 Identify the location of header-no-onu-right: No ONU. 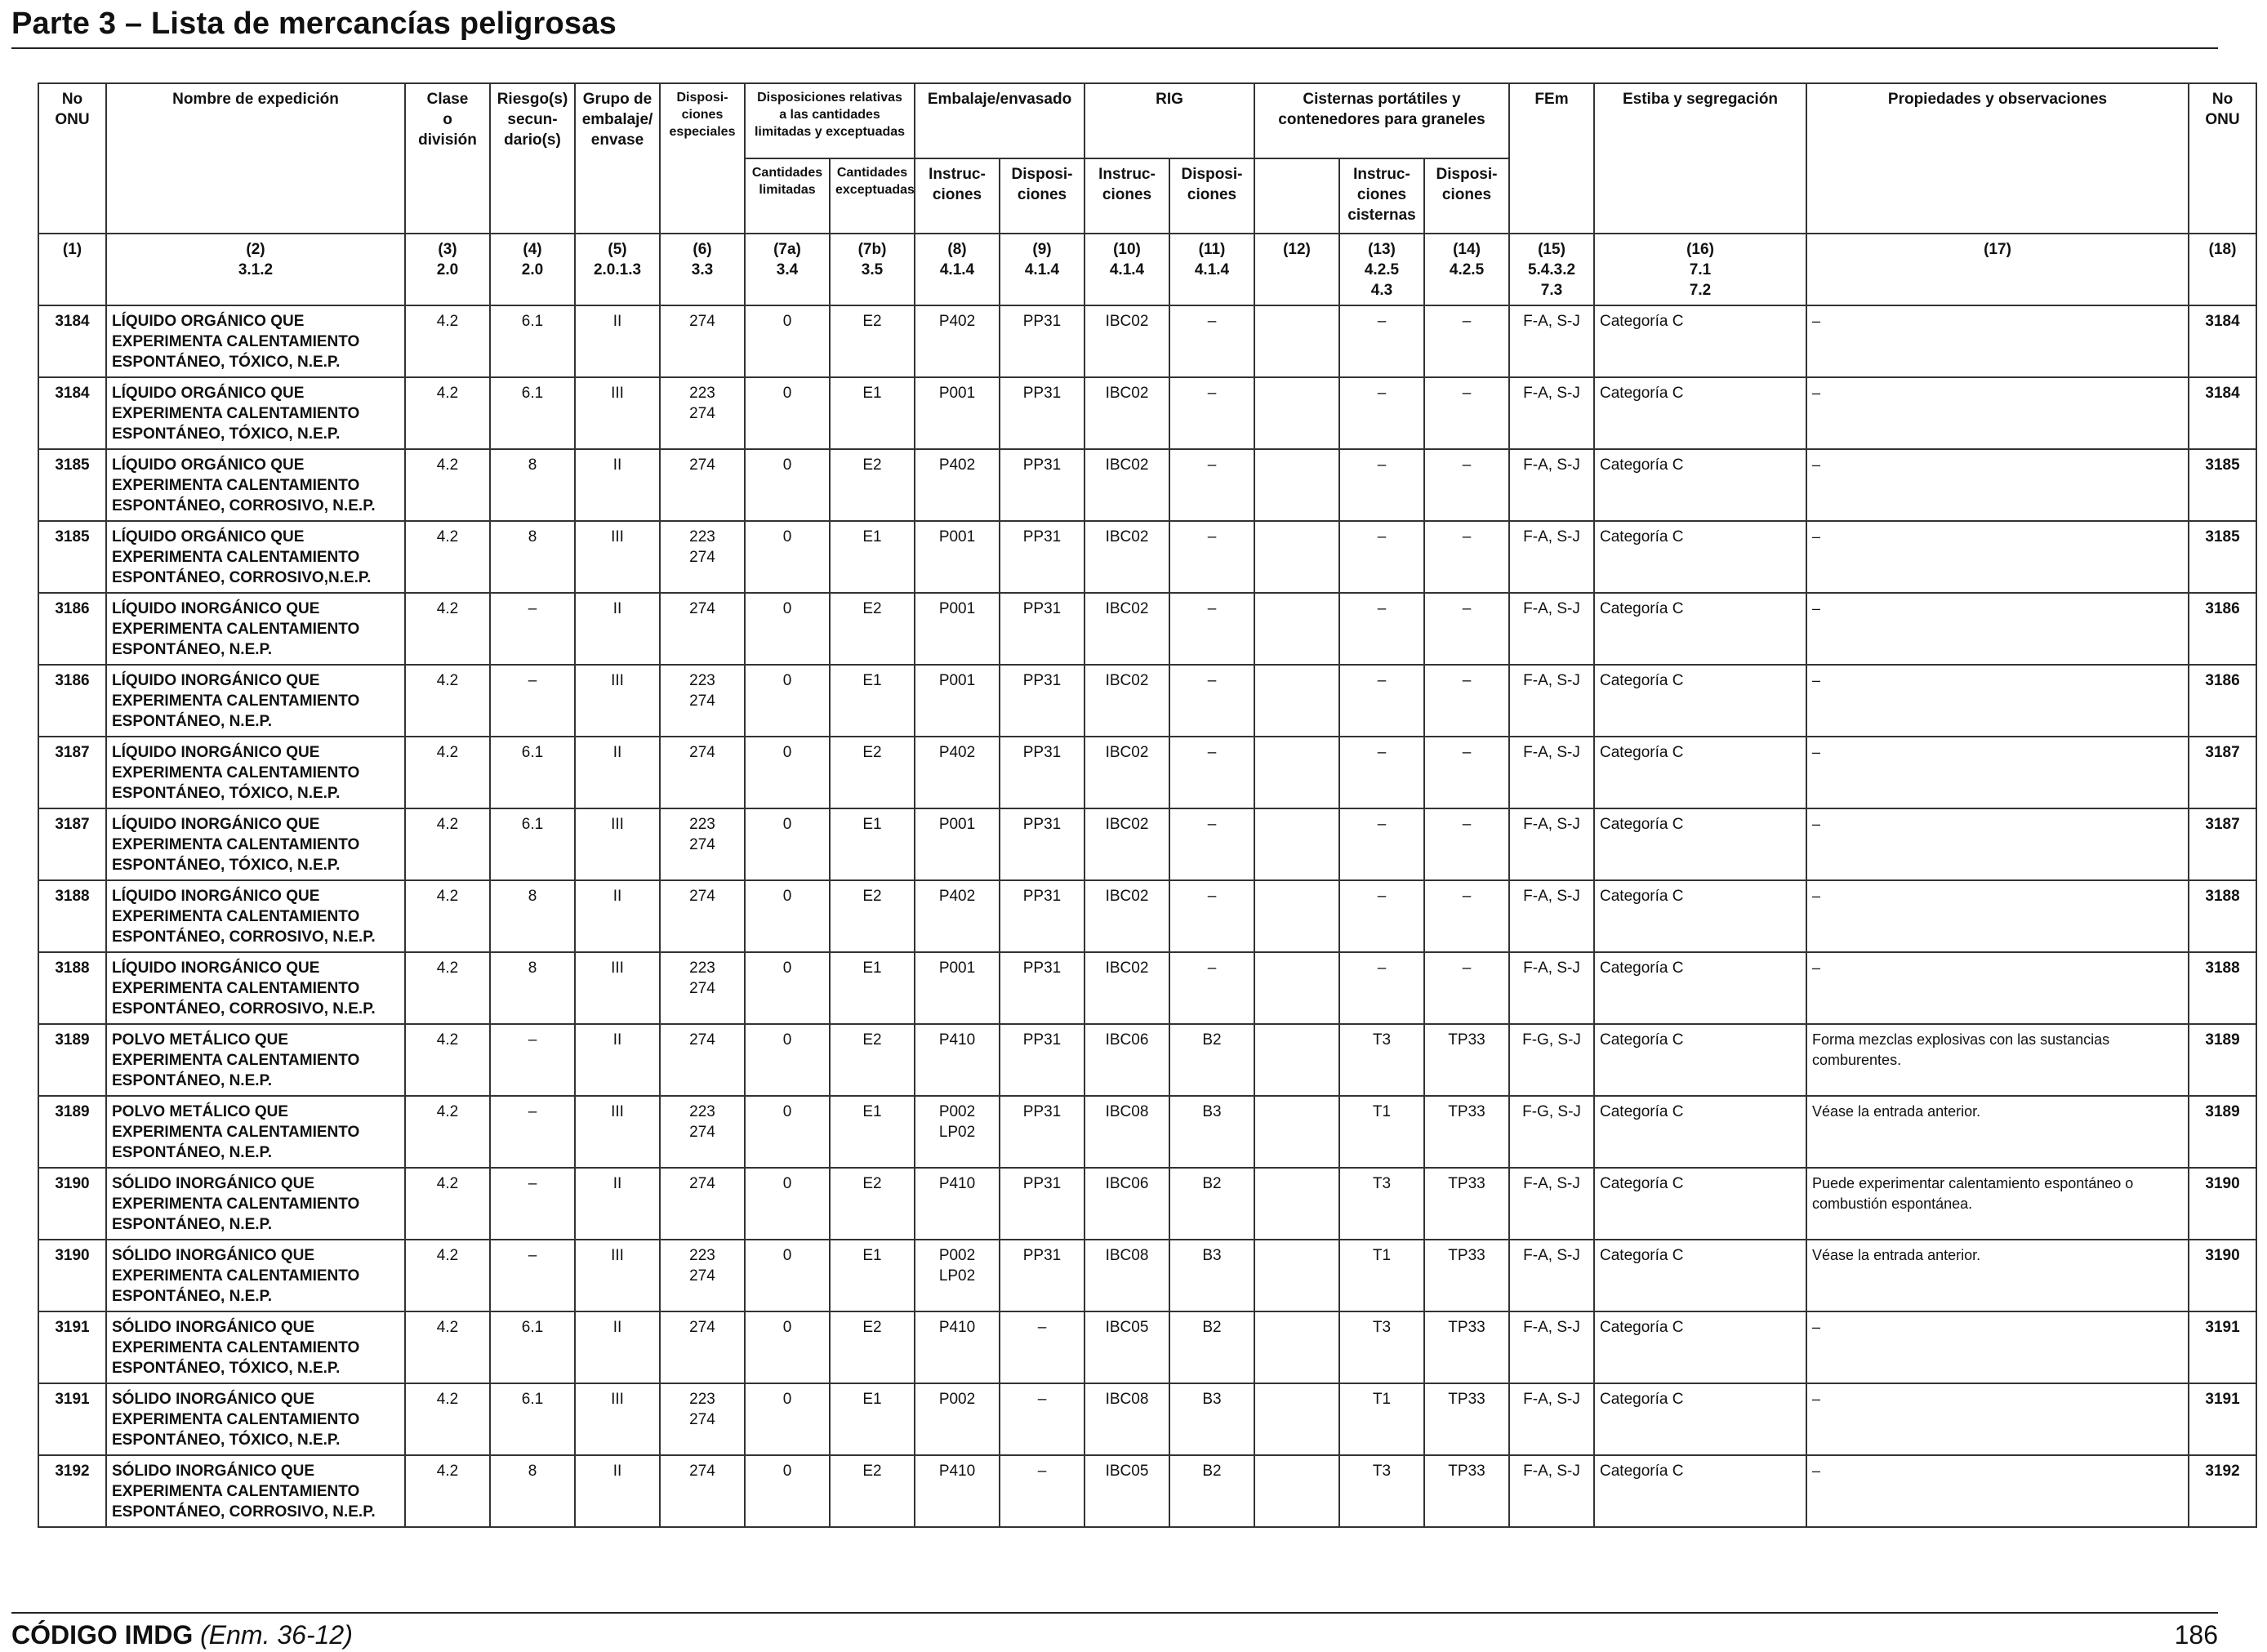
(2223, 158).